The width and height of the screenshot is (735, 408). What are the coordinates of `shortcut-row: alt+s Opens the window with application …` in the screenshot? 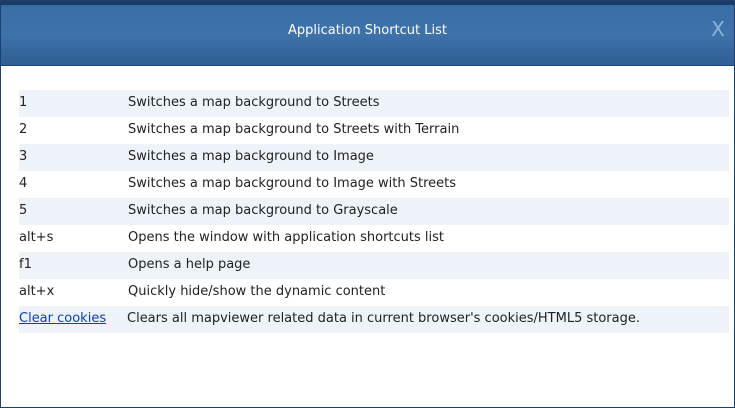 It's located at (374, 238).